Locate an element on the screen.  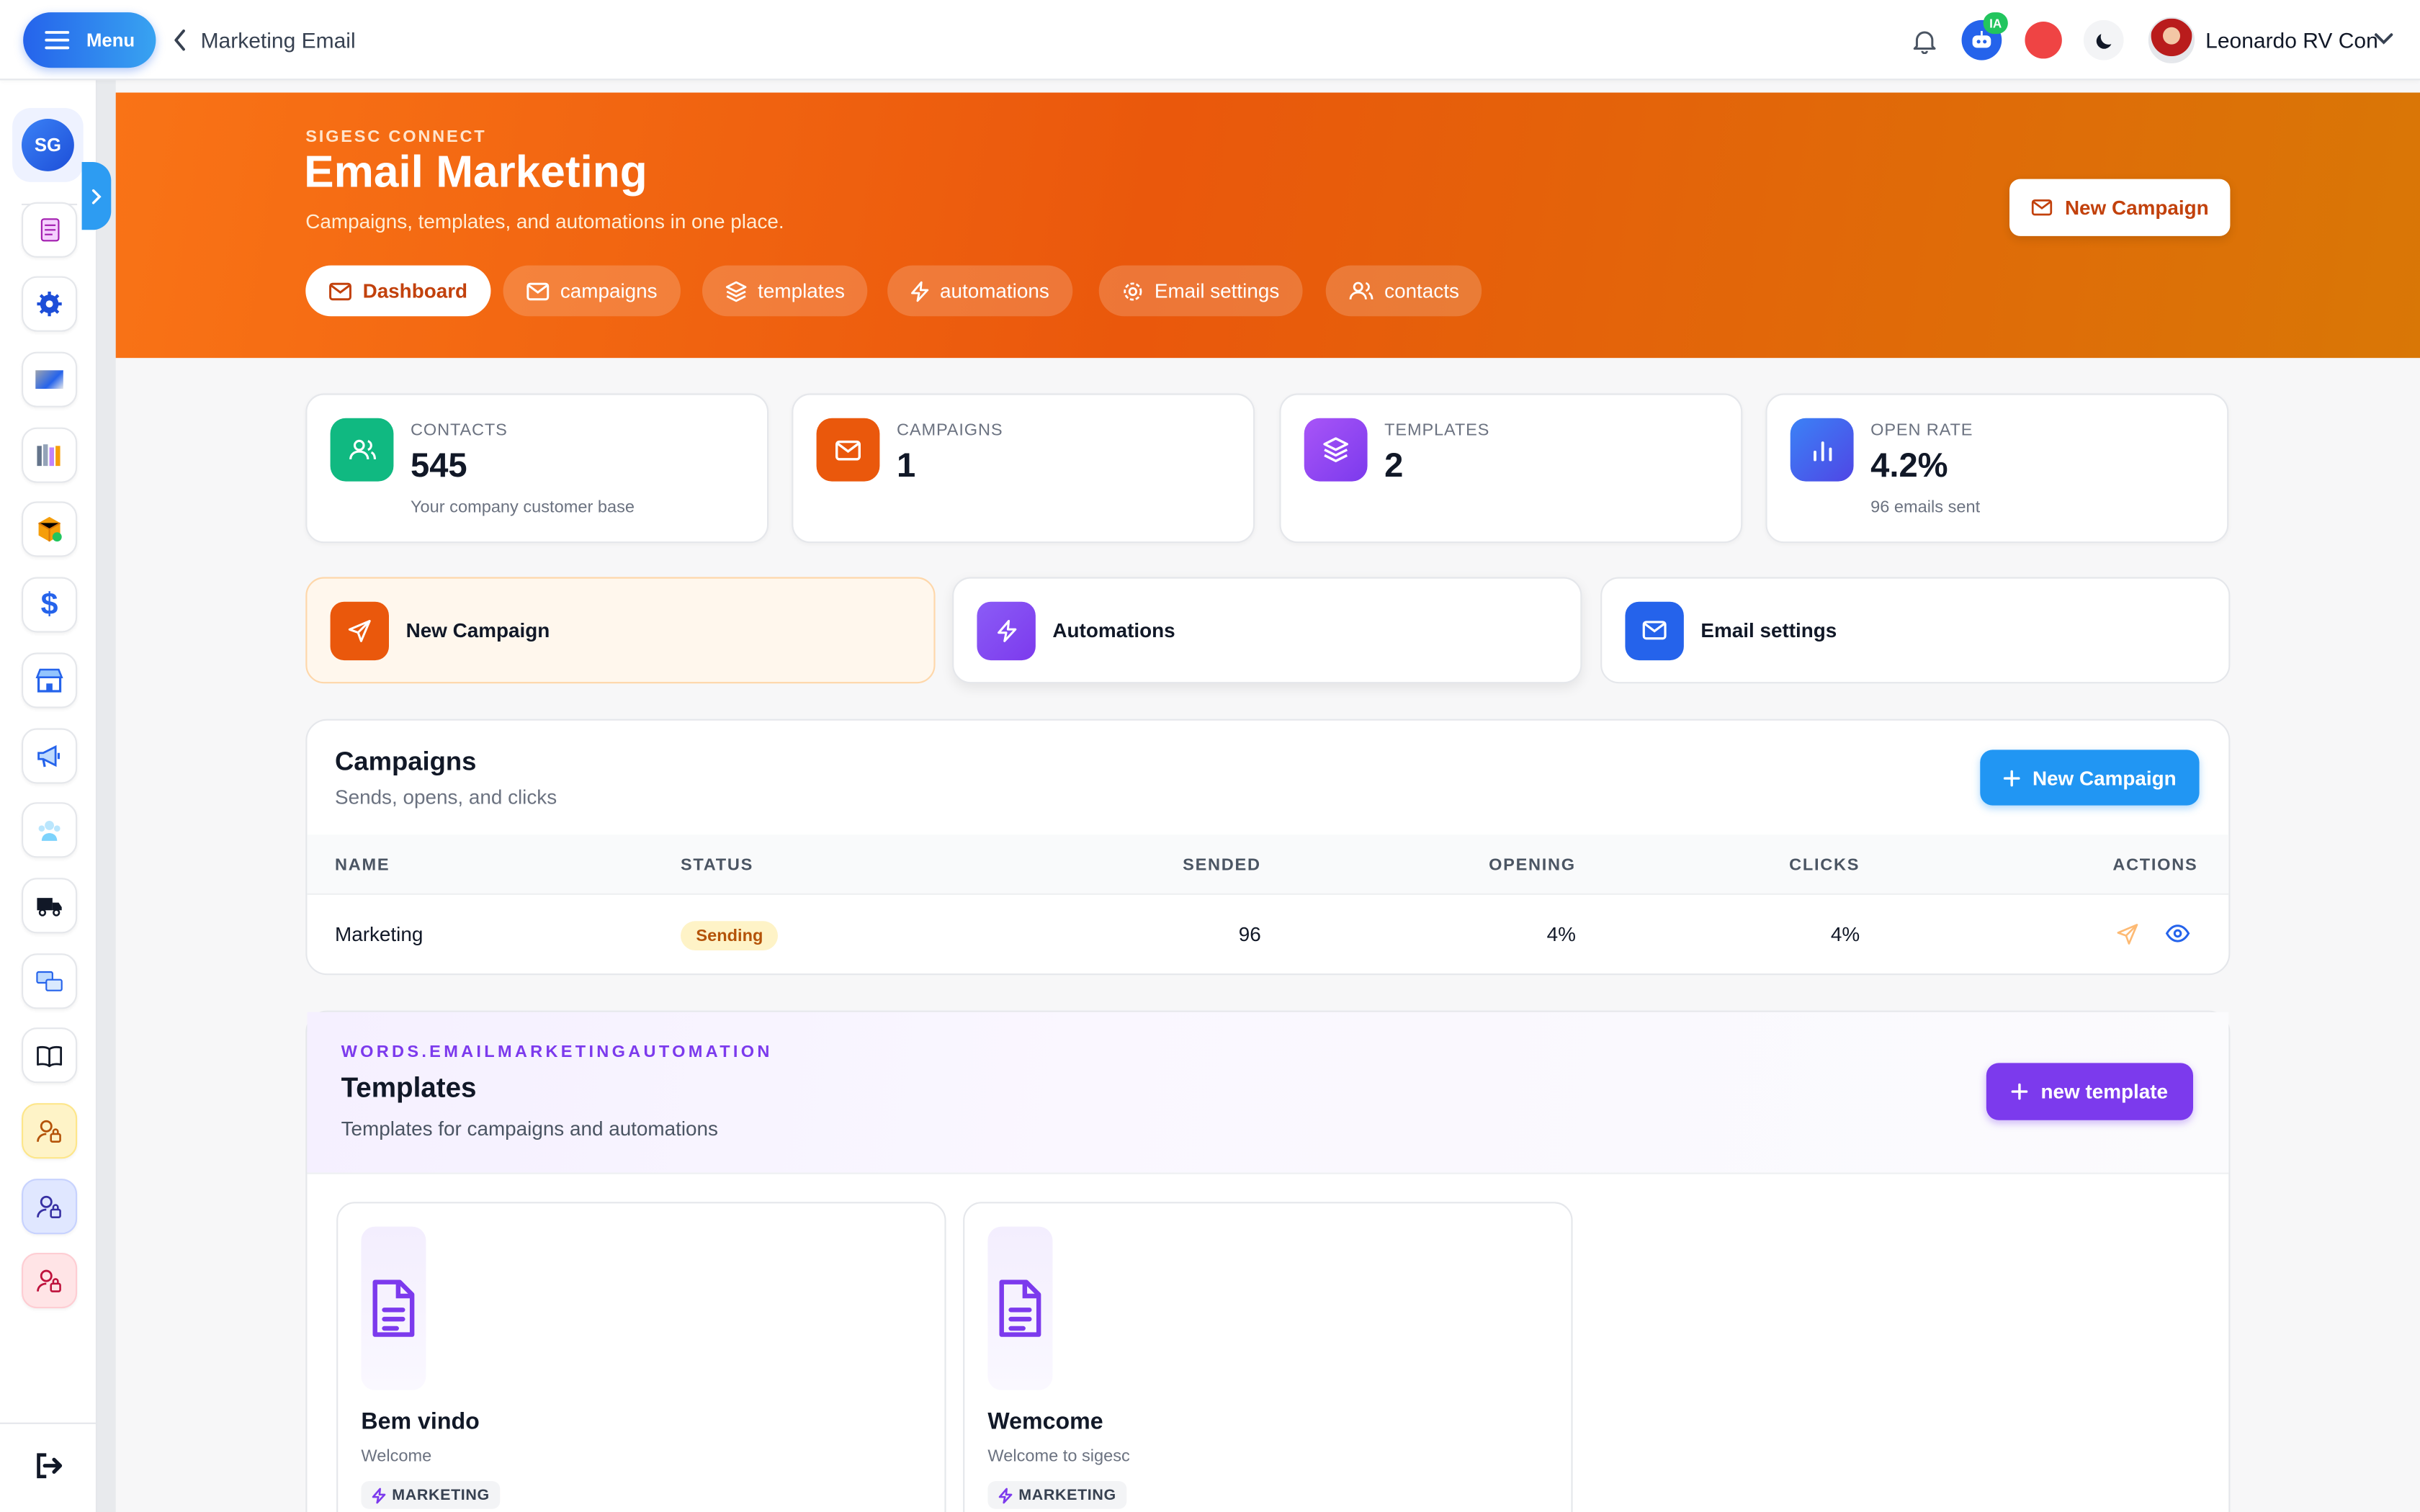
sidebar-item-finance: $ is located at coordinates (50, 605).